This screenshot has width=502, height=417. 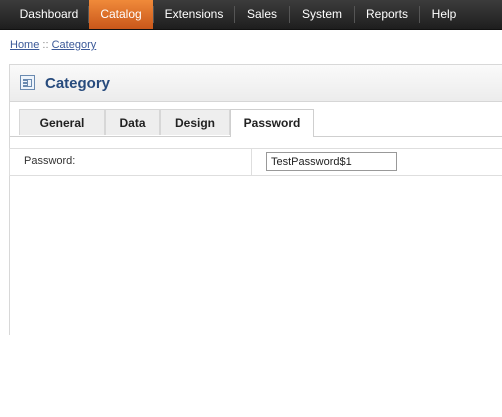 What do you see at coordinates (74, 45) in the screenshot?
I see `breadcrumb-category-link: Category` at bounding box center [74, 45].